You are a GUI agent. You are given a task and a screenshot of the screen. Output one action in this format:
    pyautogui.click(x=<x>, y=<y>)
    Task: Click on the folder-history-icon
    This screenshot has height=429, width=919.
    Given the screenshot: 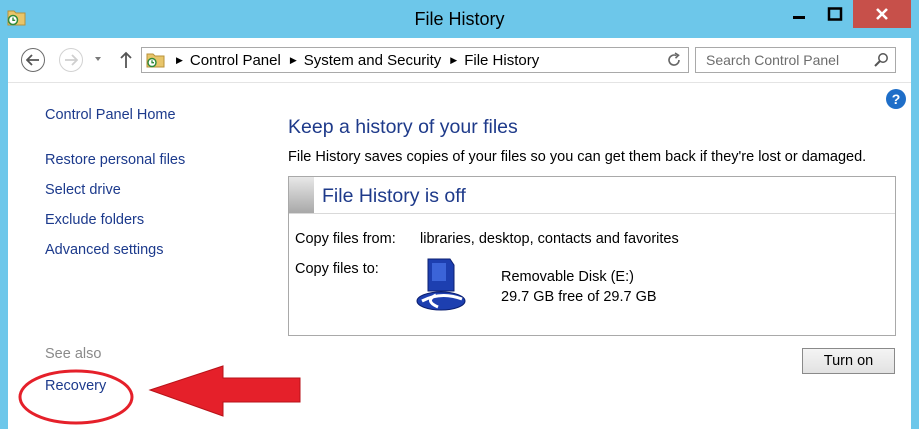 What is the action you would take?
    pyautogui.click(x=155, y=60)
    